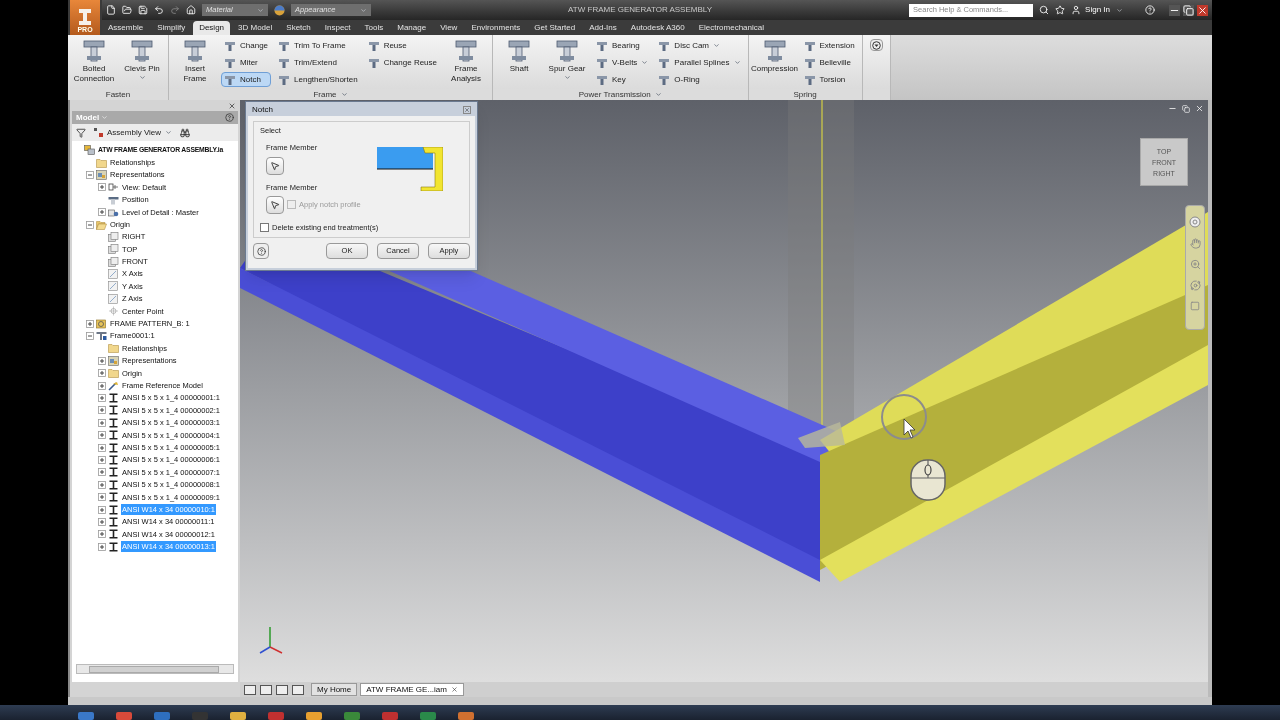  I want to click on checkbox, so click(264, 227).